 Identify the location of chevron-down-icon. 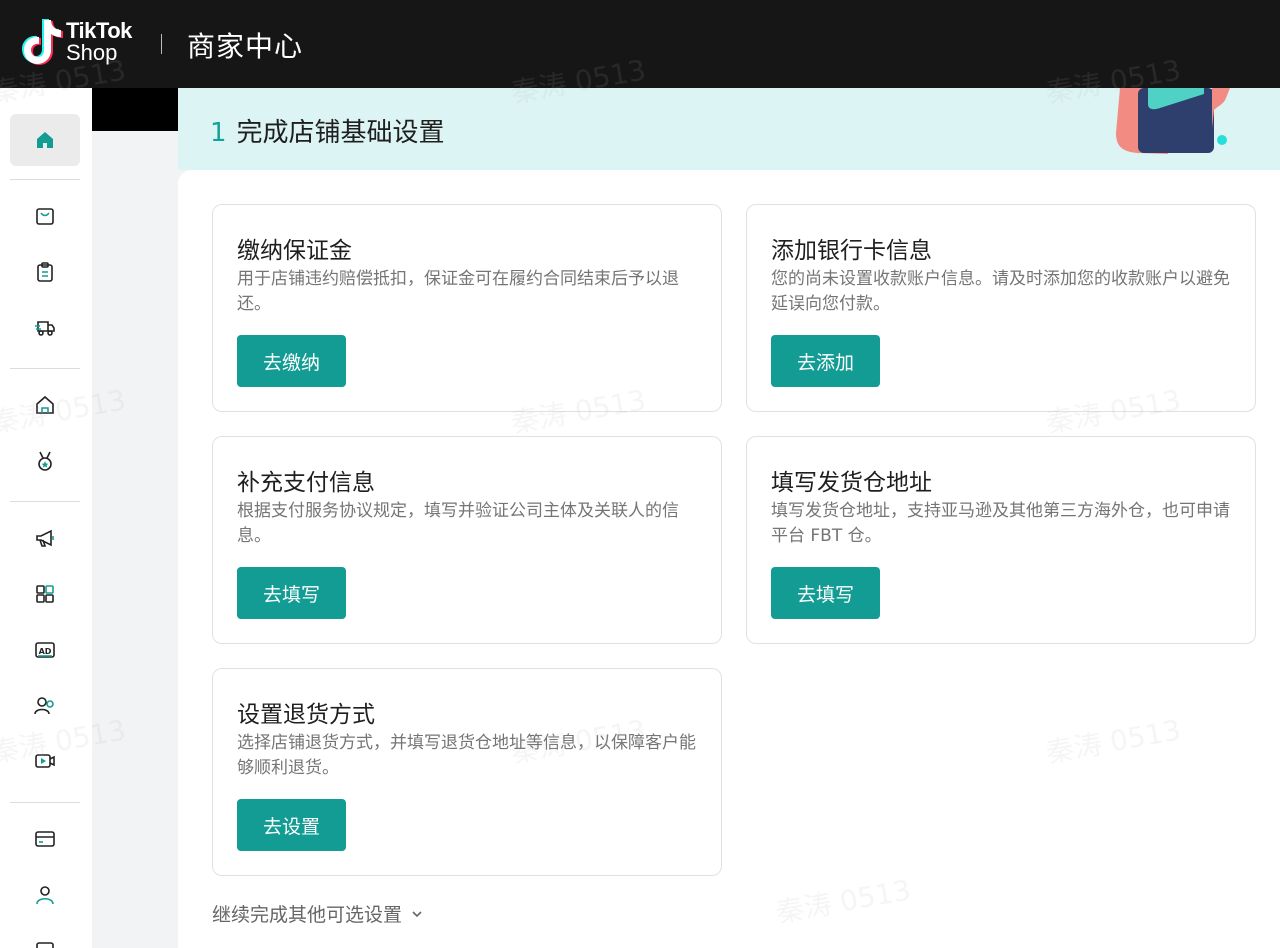
(417, 913).